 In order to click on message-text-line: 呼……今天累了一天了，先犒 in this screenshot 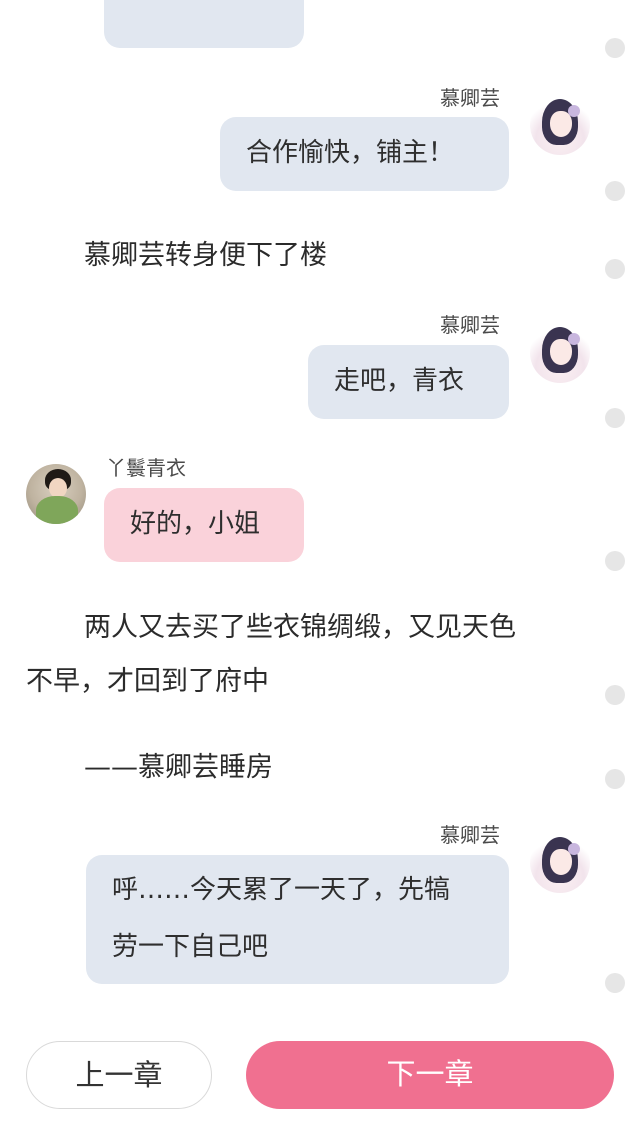, I will do `click(281, 890)`.